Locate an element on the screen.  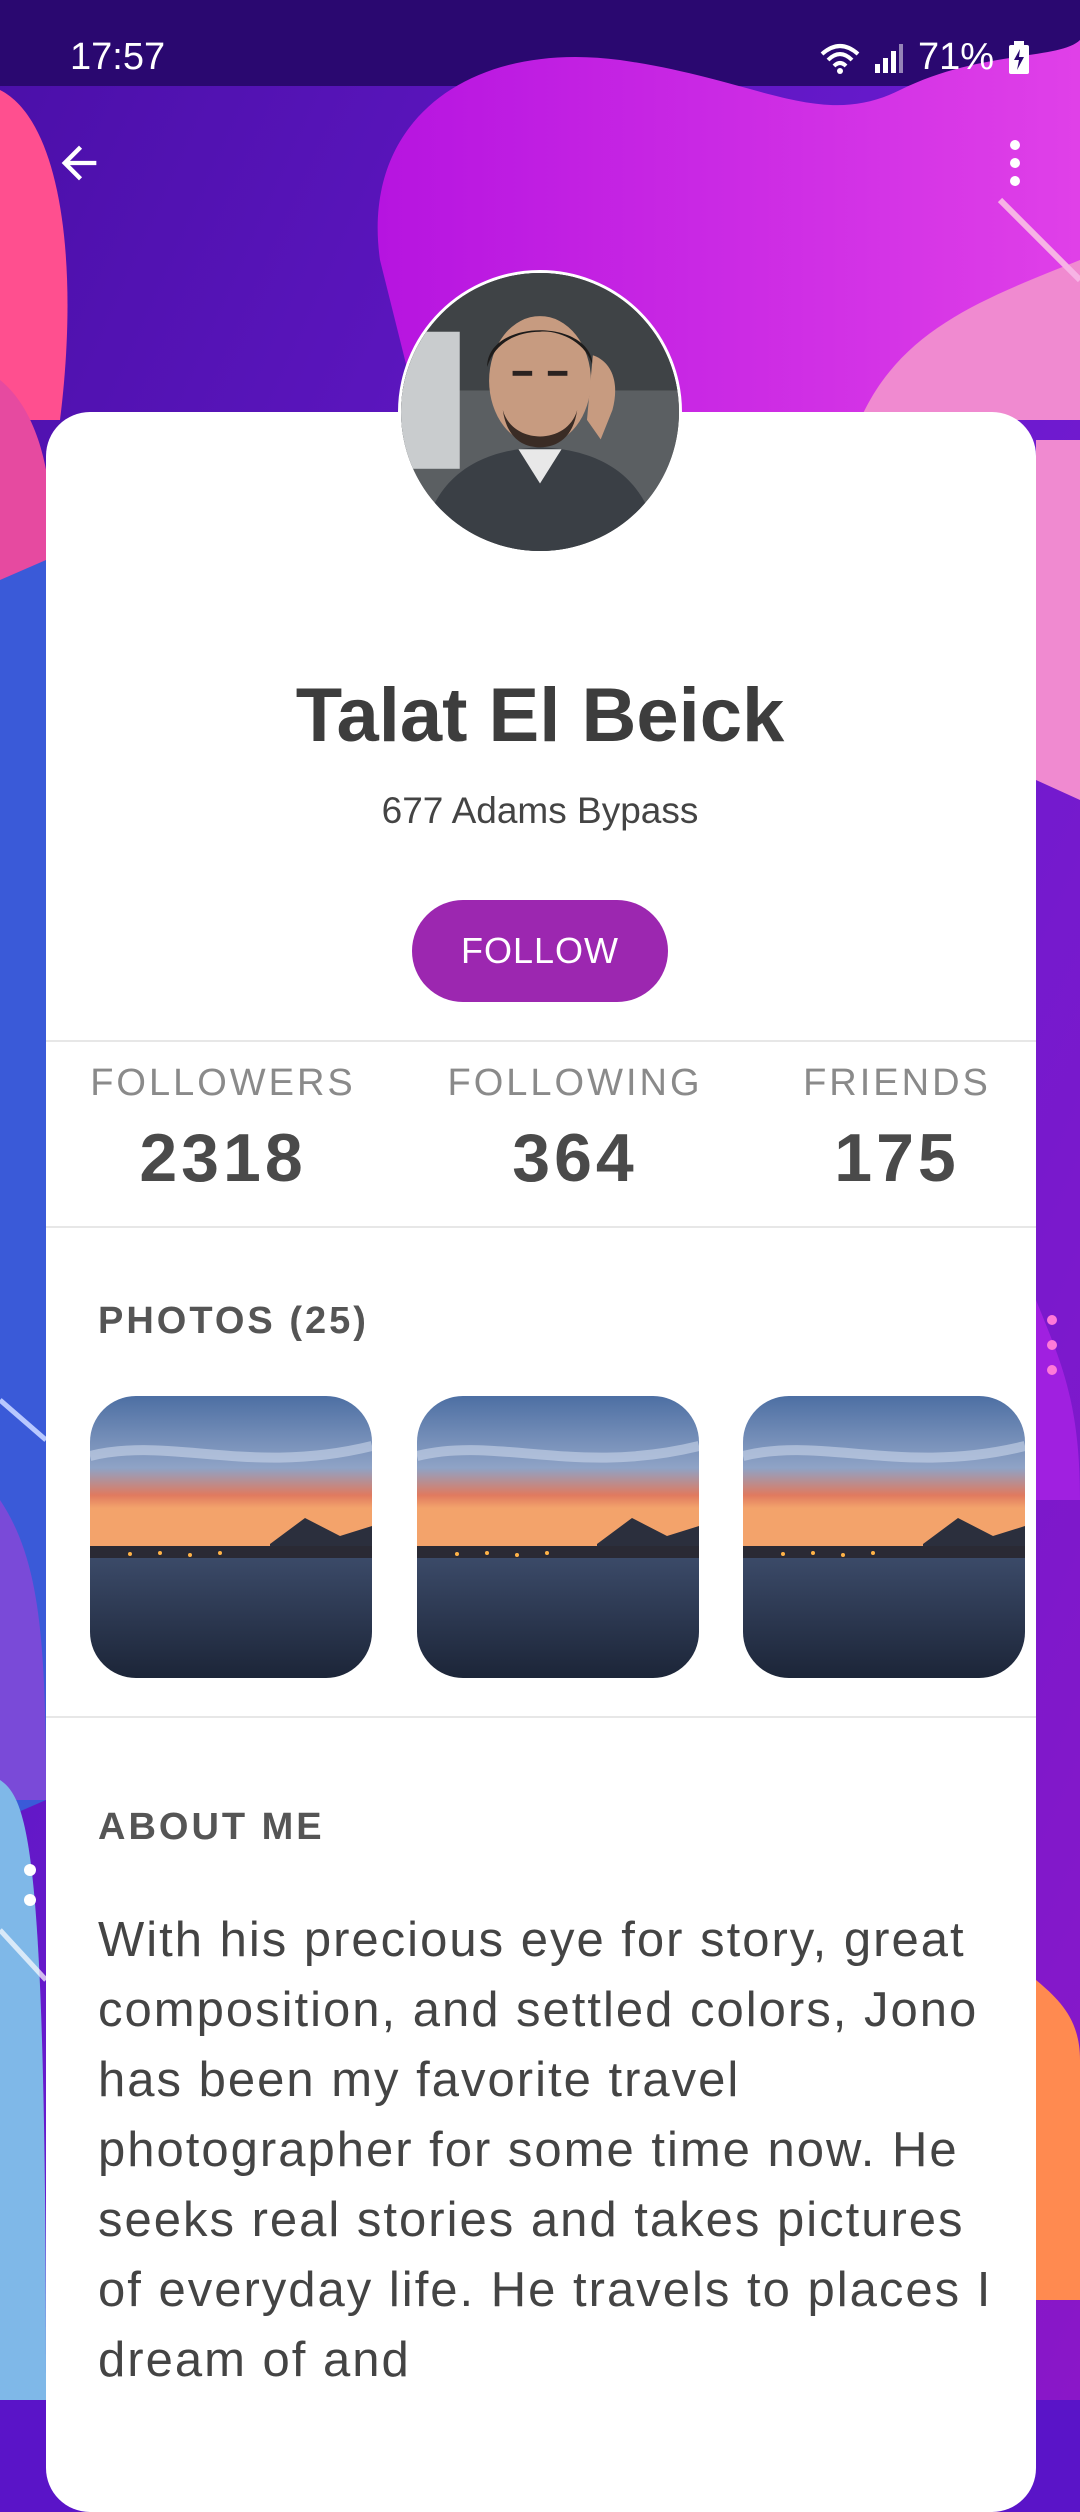
stat-label: FOLLOWING is located at coordinates (575, 1083).